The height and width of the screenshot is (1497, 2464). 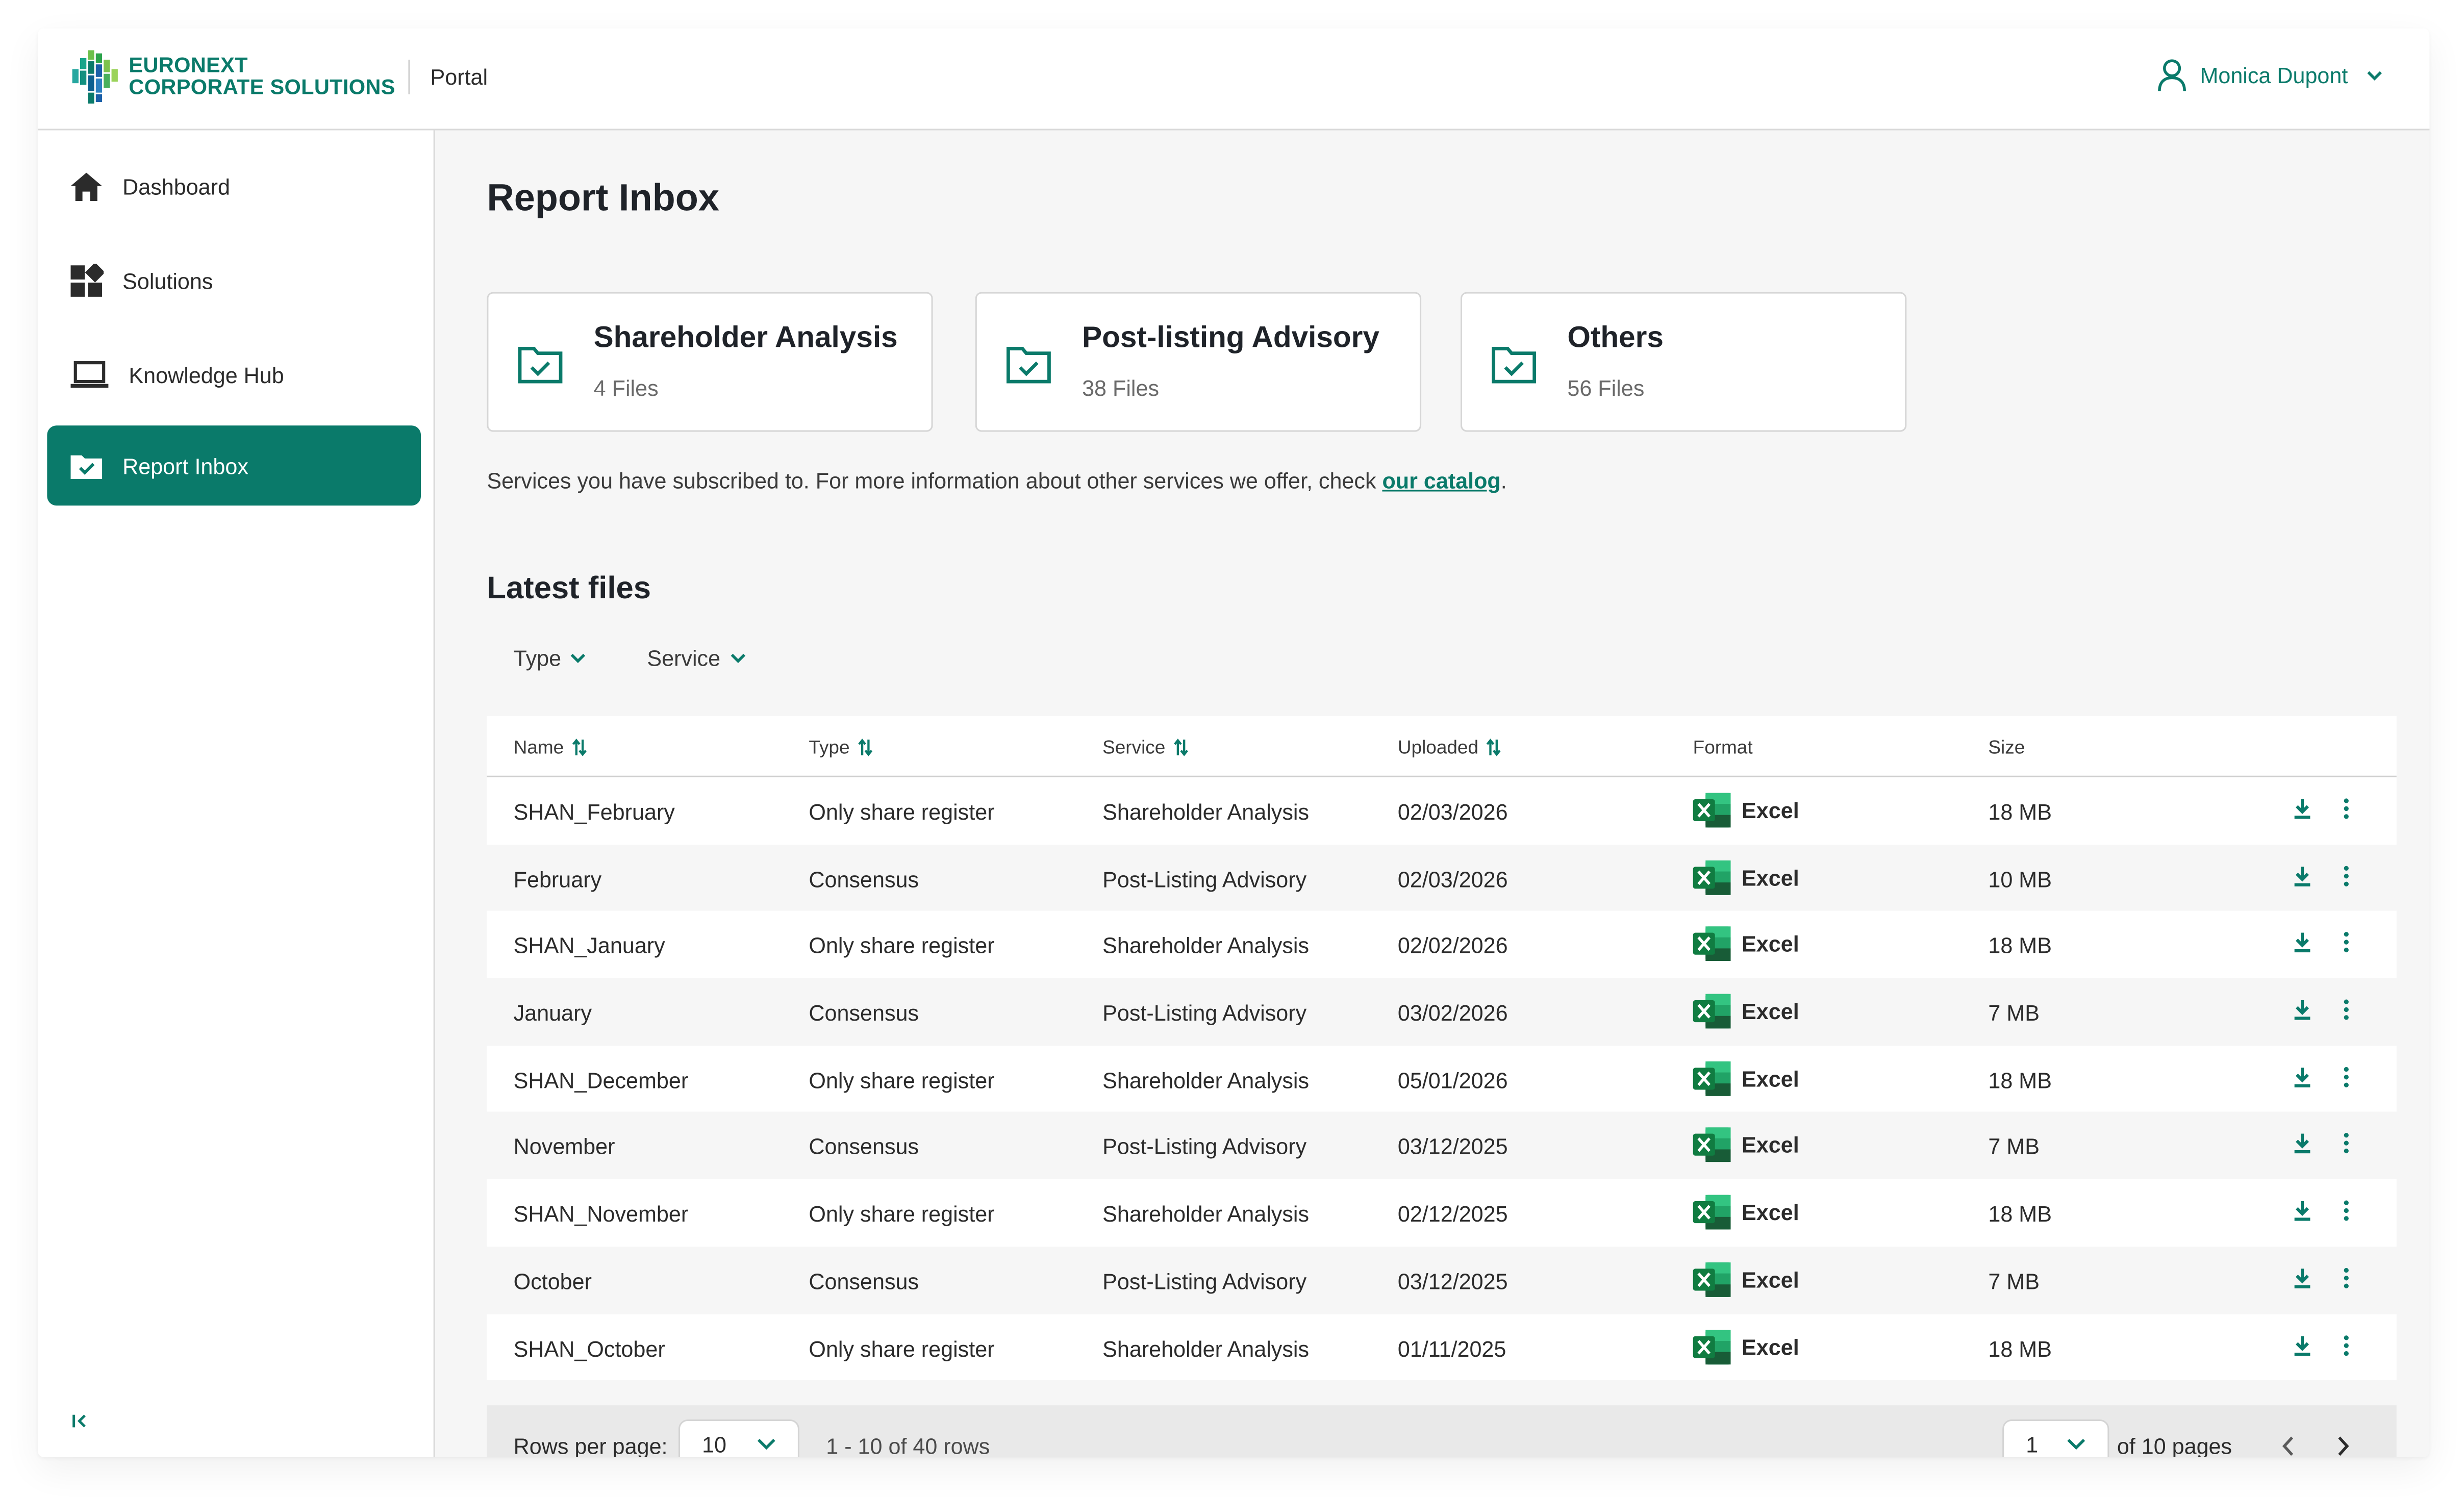 I want to click on latest-files-title: Latest files, so click(x=569, y=588).